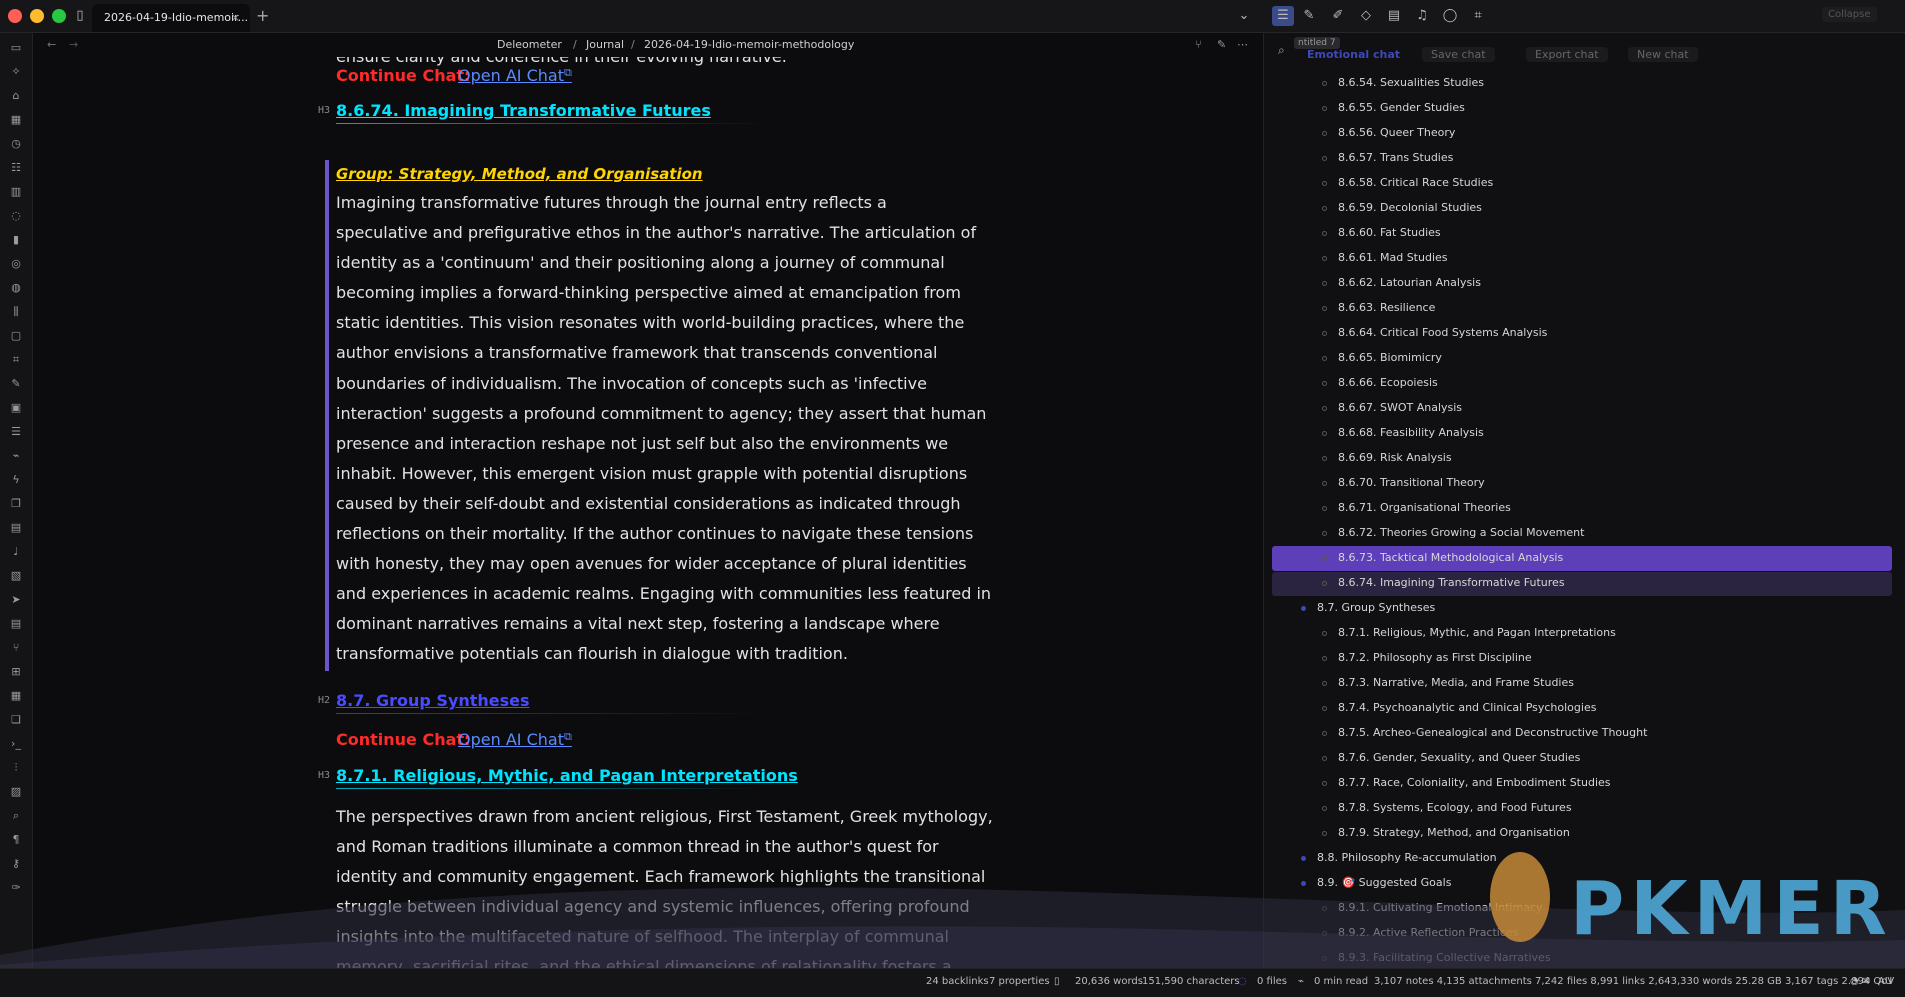 The height and width of the screenshot is (997, 1905). I want to click on chart-icon: ▮, so click(16, 240).